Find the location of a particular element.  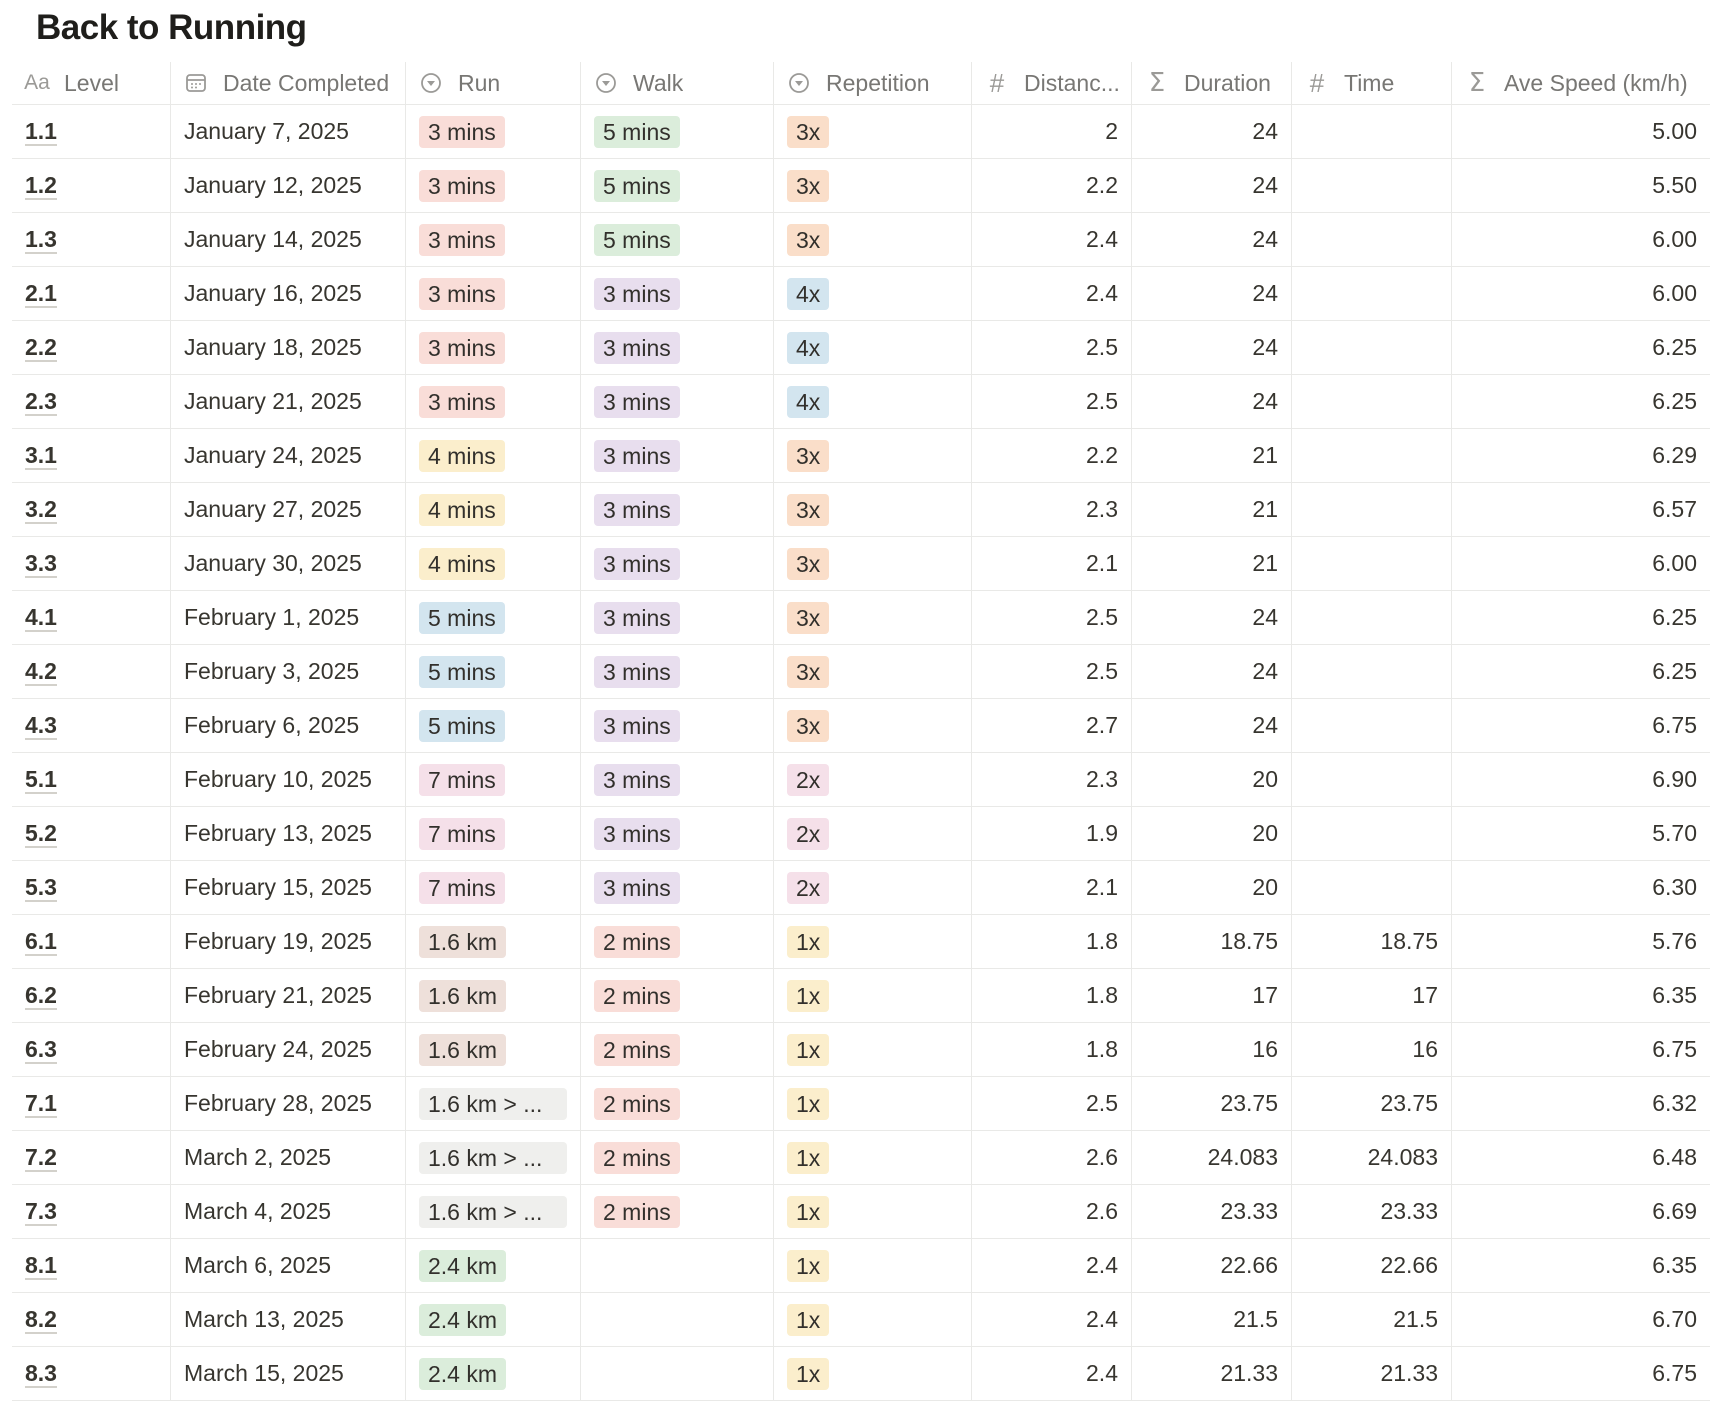

repetition-cell: 4x is located at coordinates (873, 293).